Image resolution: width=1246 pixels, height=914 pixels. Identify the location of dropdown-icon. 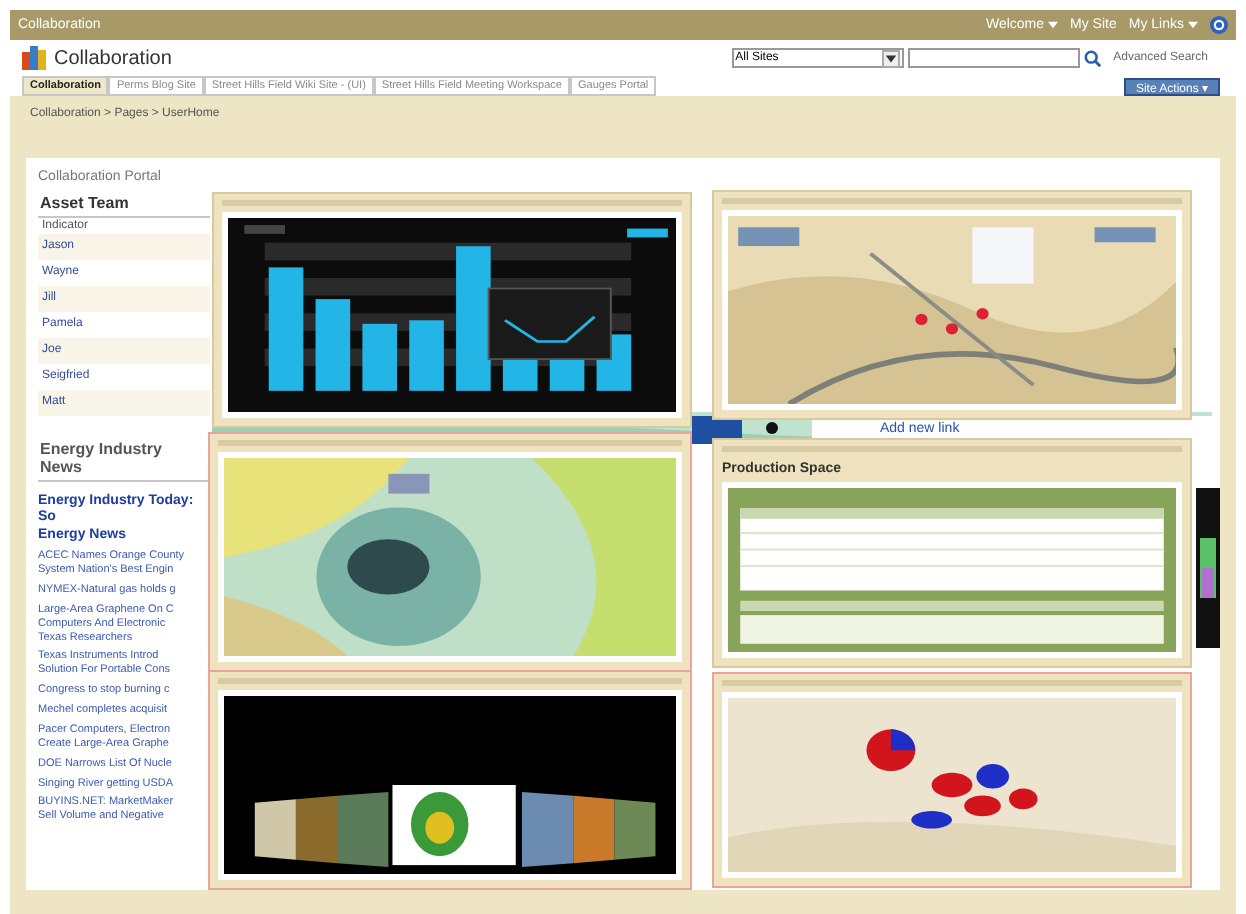
(890, 58).